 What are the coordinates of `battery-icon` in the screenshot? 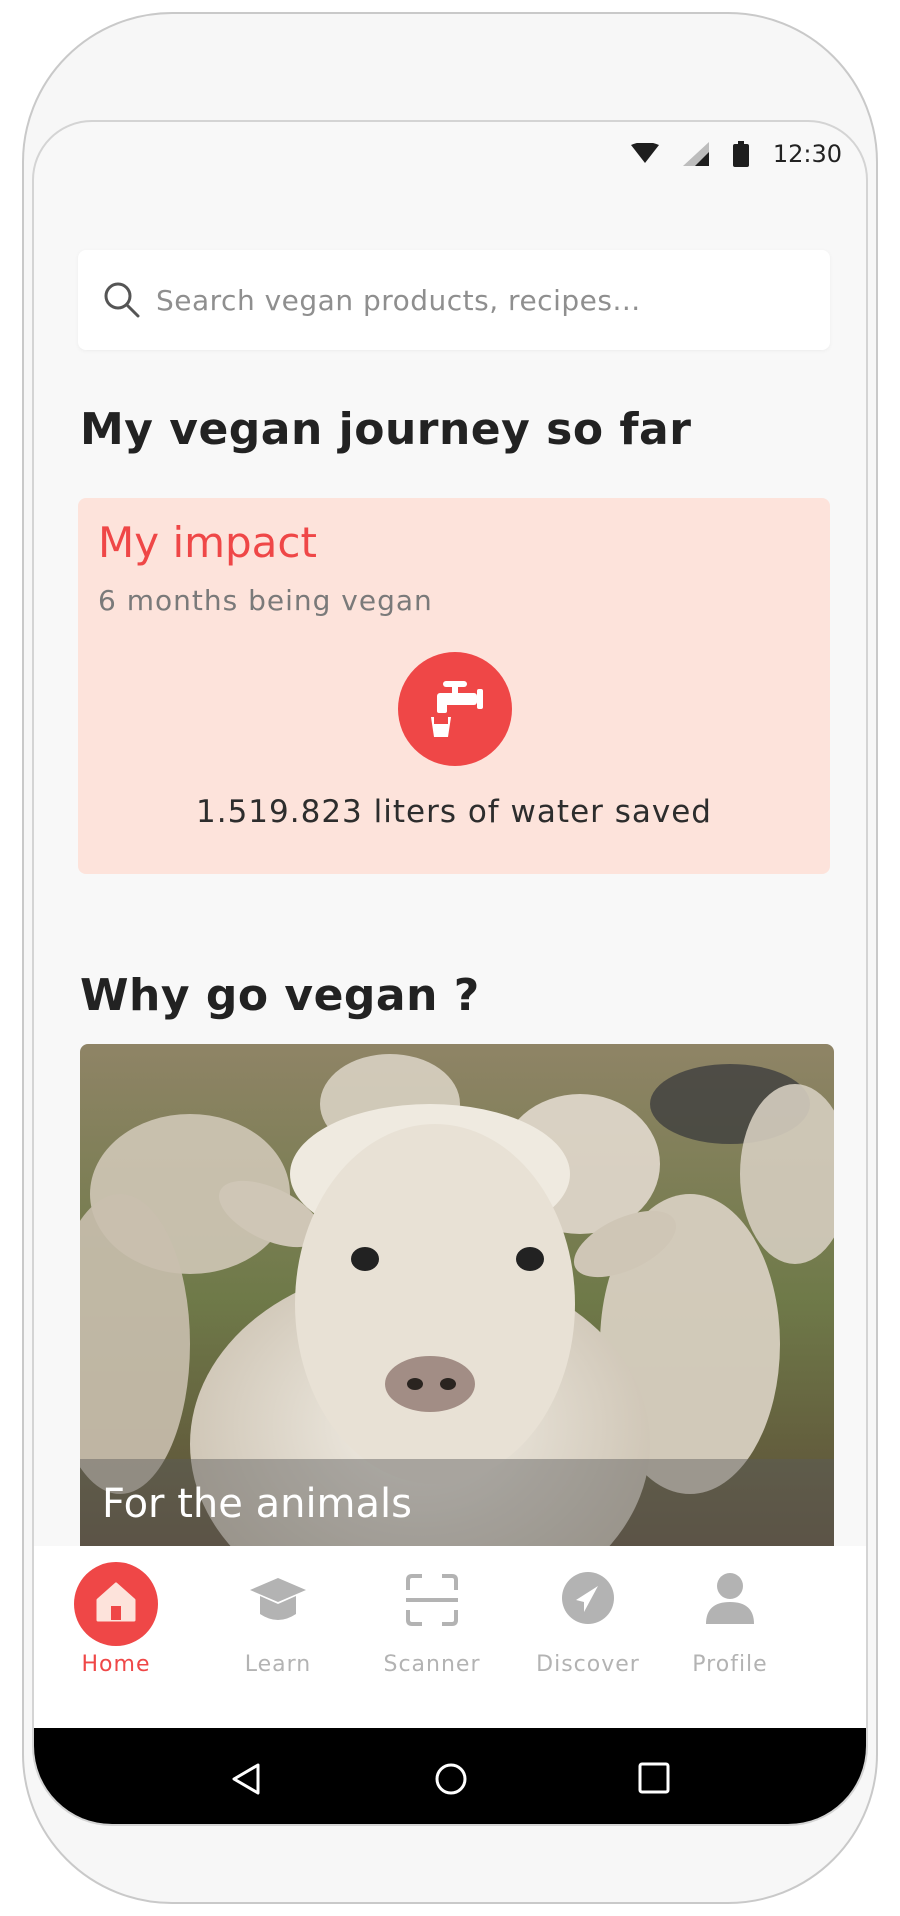 It's located at (740, 154).